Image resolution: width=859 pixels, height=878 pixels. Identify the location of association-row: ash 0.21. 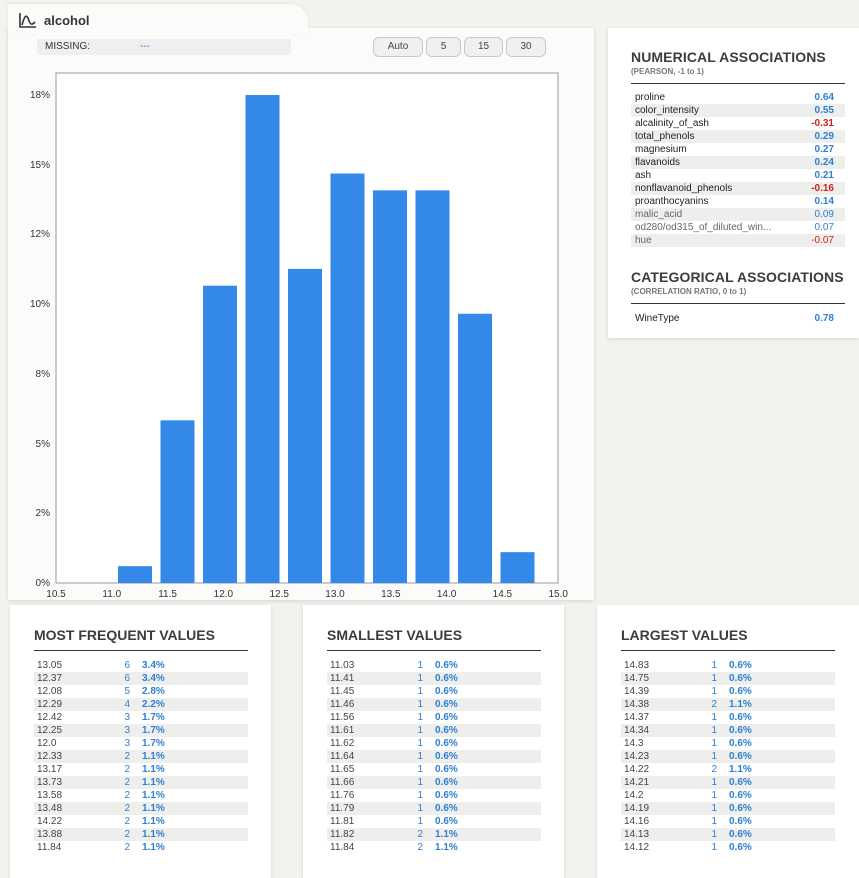
(738, 175).